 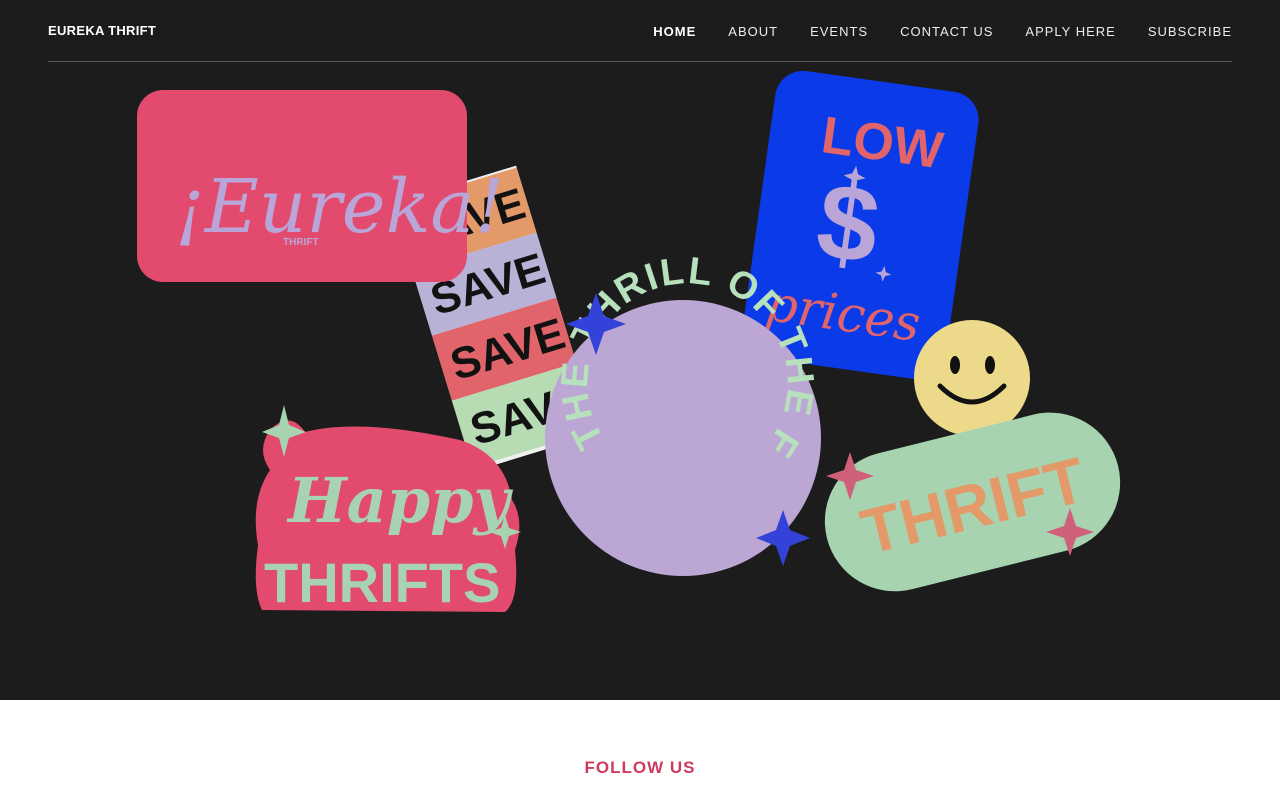 I want to click on nav-apply-here: APPLY HERE, so click(x=1070, y=31).